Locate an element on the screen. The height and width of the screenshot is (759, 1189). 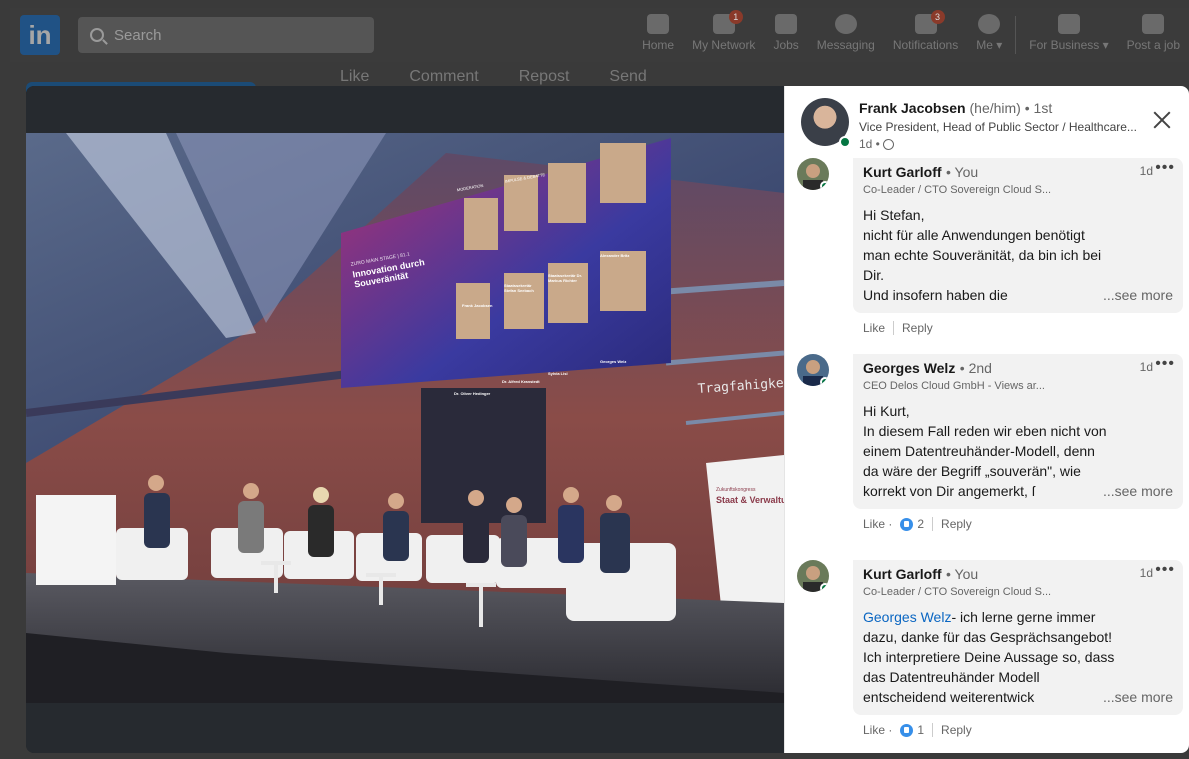
search-placeholder: Search is located at coordinates (138, 35).